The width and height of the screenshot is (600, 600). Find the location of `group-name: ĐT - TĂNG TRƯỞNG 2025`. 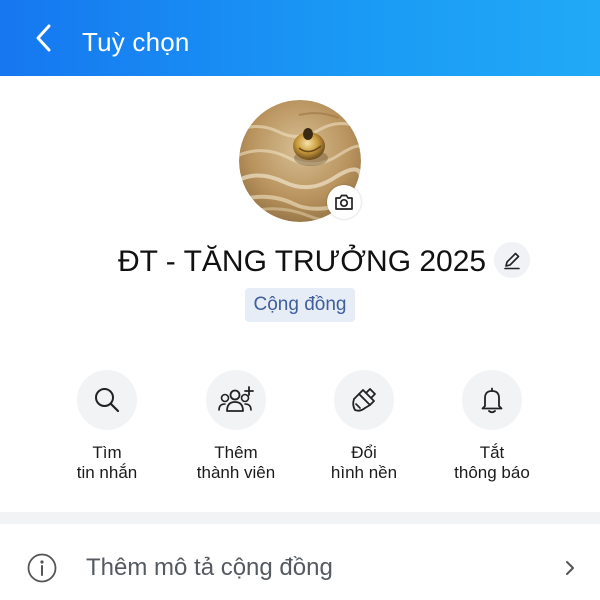

group-name: ĐT - TĂNG TRƯỞNG 2025 is located at coordinates (302, 261).